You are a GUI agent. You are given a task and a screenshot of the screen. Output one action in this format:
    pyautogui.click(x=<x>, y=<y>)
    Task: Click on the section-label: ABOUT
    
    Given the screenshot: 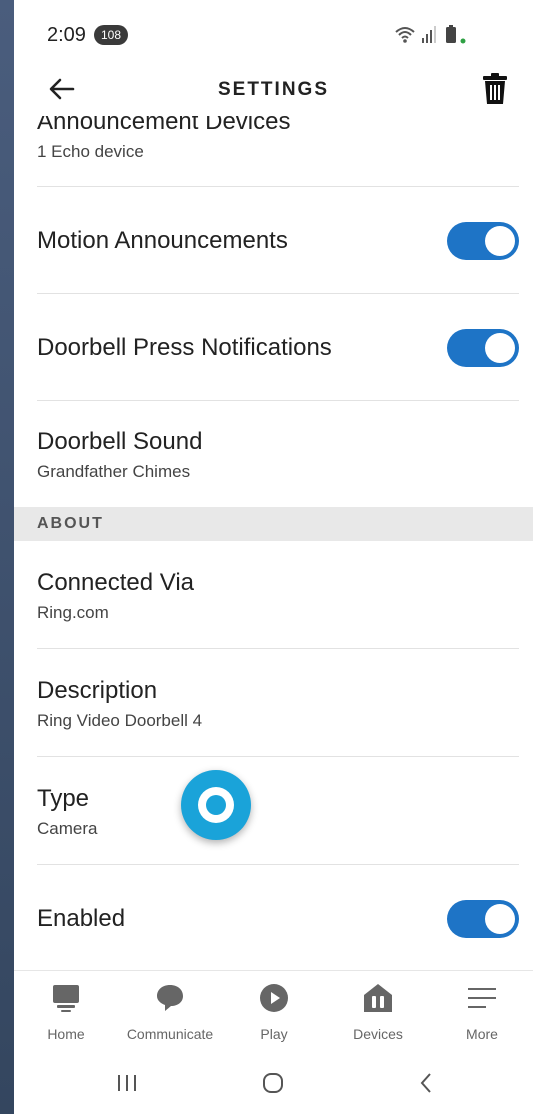 What is the action you would take?
    pyautogui.click(x=70, y=523)
    